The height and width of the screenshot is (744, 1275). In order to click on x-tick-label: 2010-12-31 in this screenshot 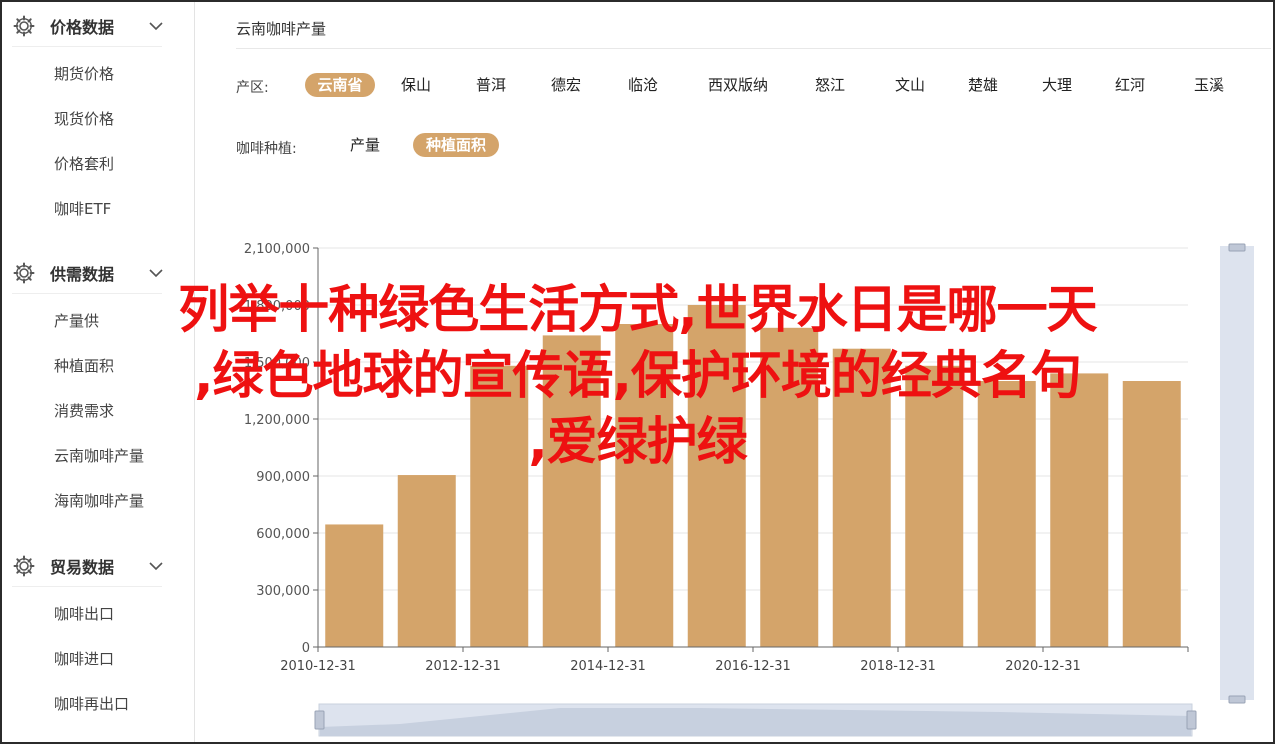, I will do `click(318, 666)`.